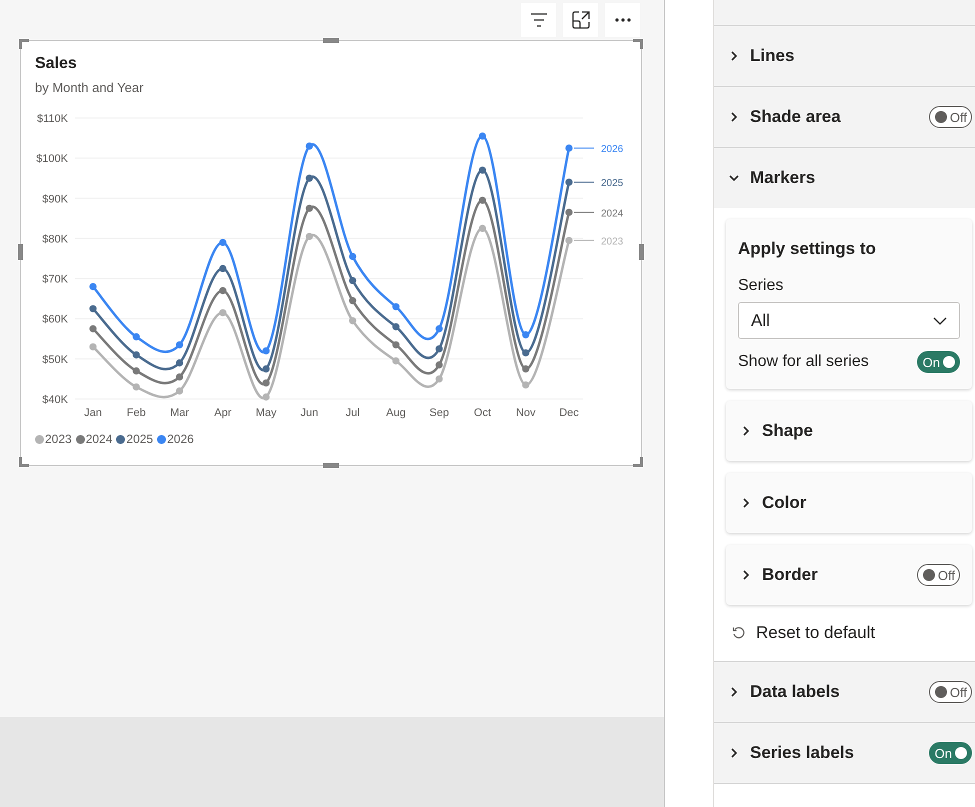  I want to click on subsection-card: Shape, so click(849, 431).